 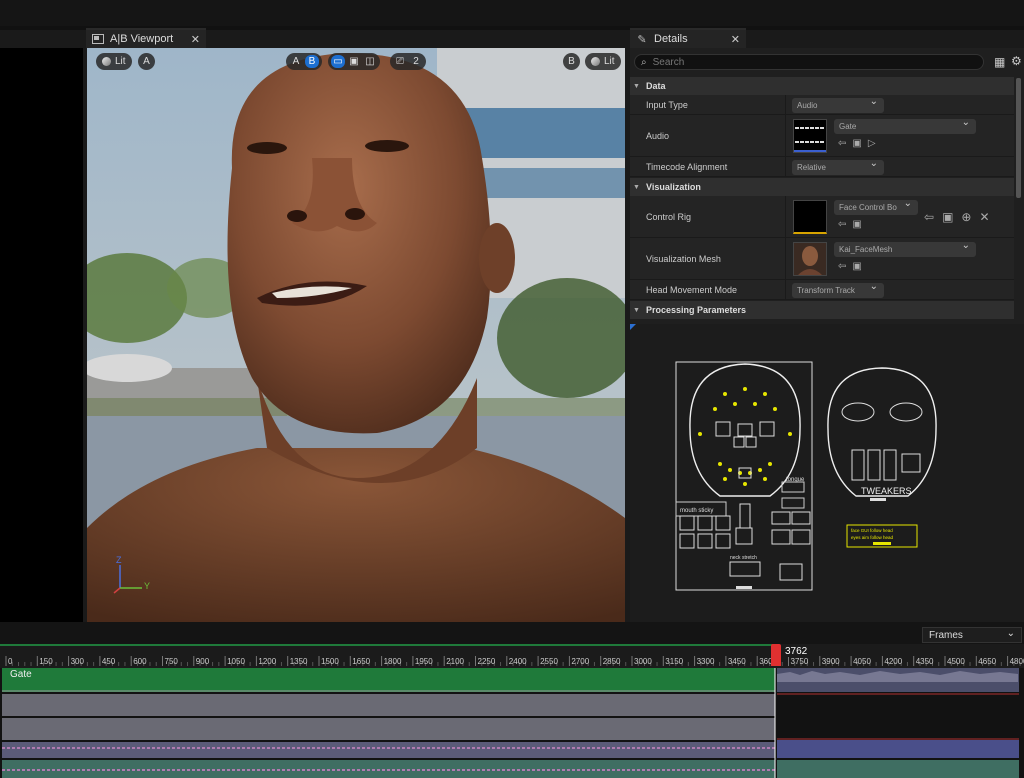 I want to click on single-view-icon: ▭, so click(x=338, y=61).